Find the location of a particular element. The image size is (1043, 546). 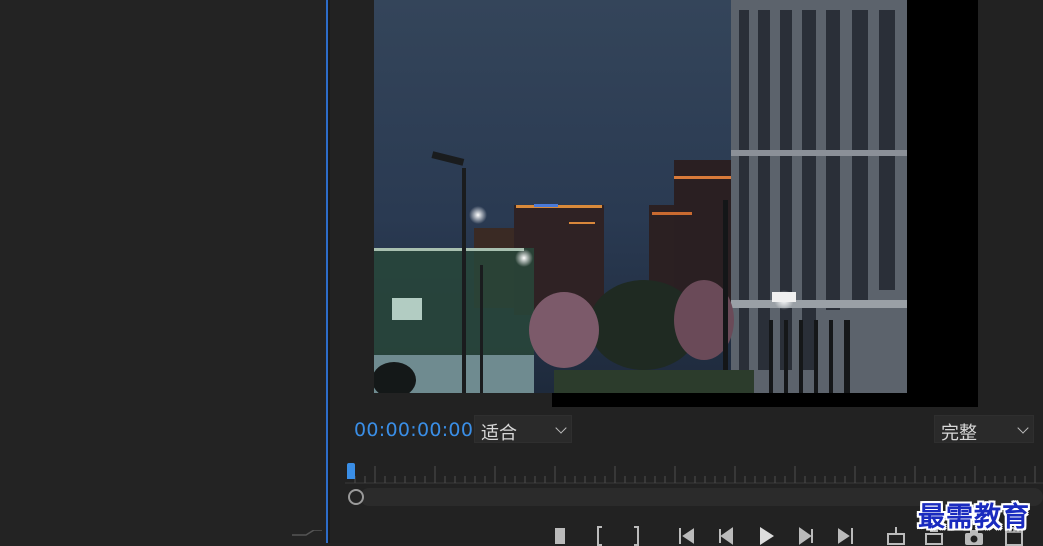

add-marker-icon is located at coordinates (560, 536).